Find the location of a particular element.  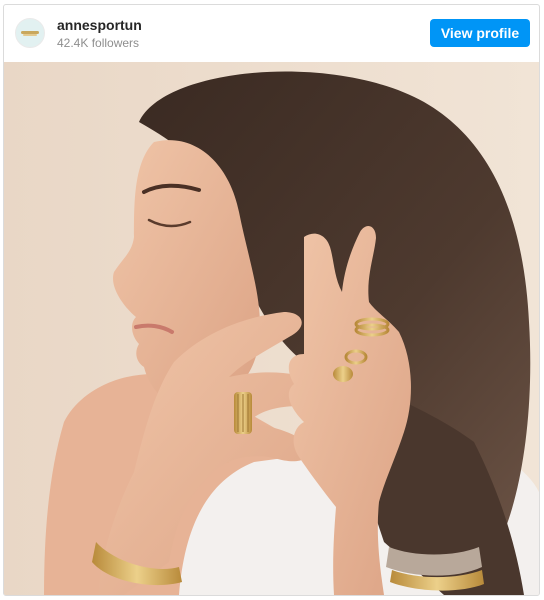

user-info: annesportun 42.4K followers is located at coordinates (99, 34).